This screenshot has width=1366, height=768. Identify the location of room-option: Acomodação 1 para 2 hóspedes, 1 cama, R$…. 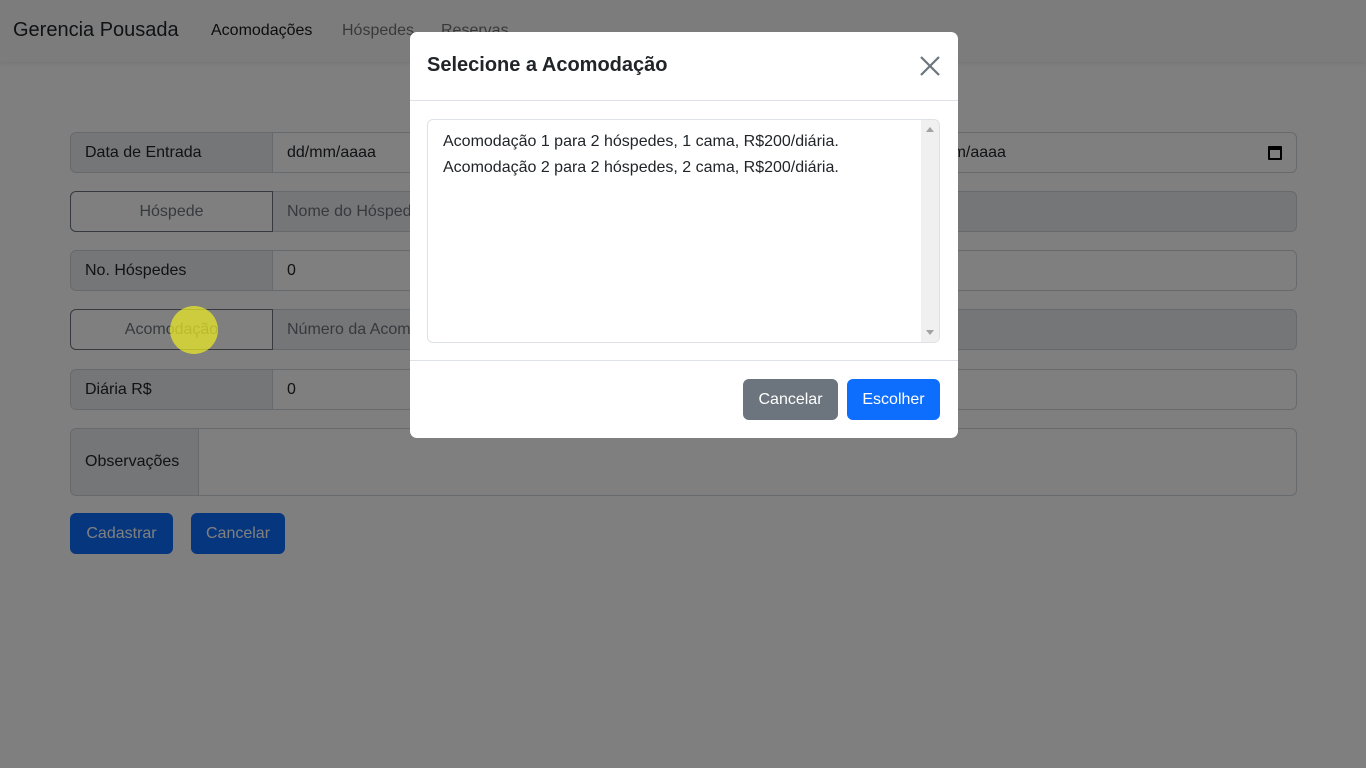
(683, 142).